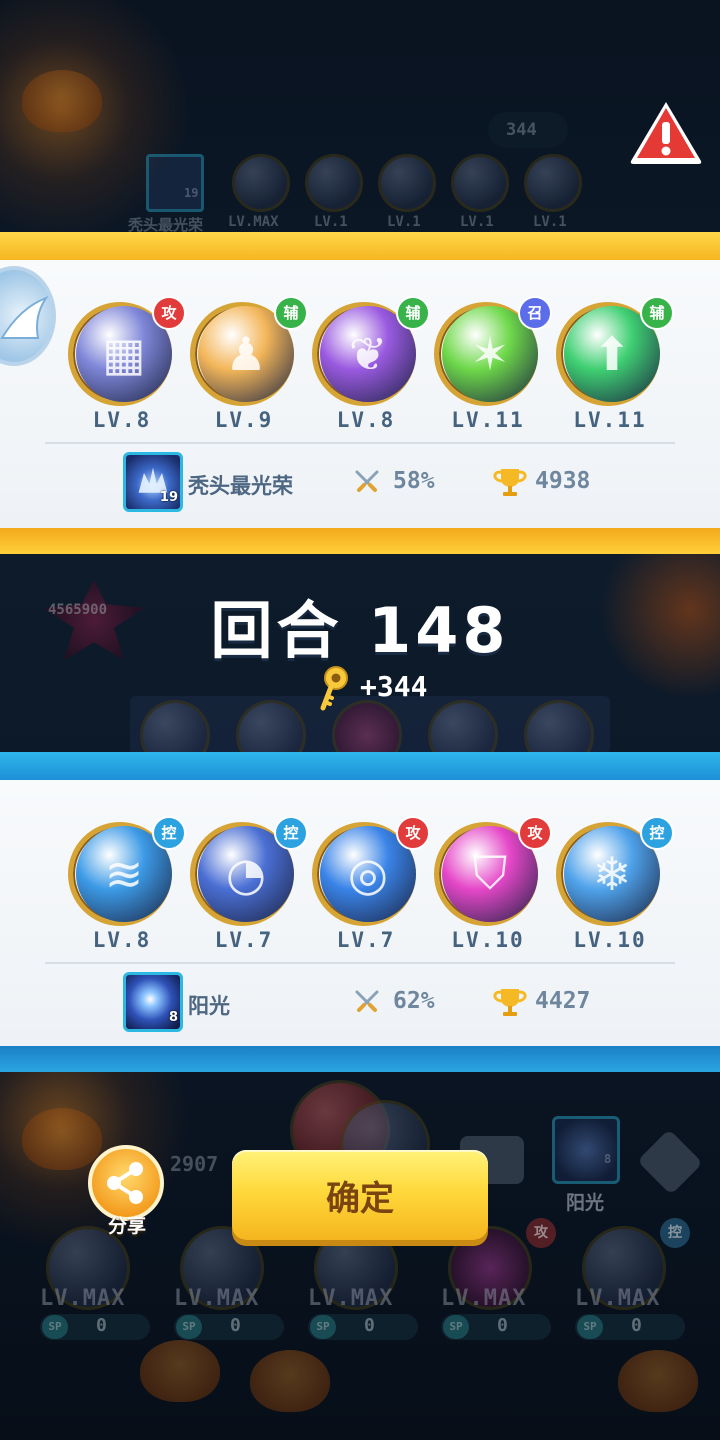  Describe the element at coordinates (249, 886) in the screenshot. I see `skill-slot: ◔ 控 LV.7` at that location.